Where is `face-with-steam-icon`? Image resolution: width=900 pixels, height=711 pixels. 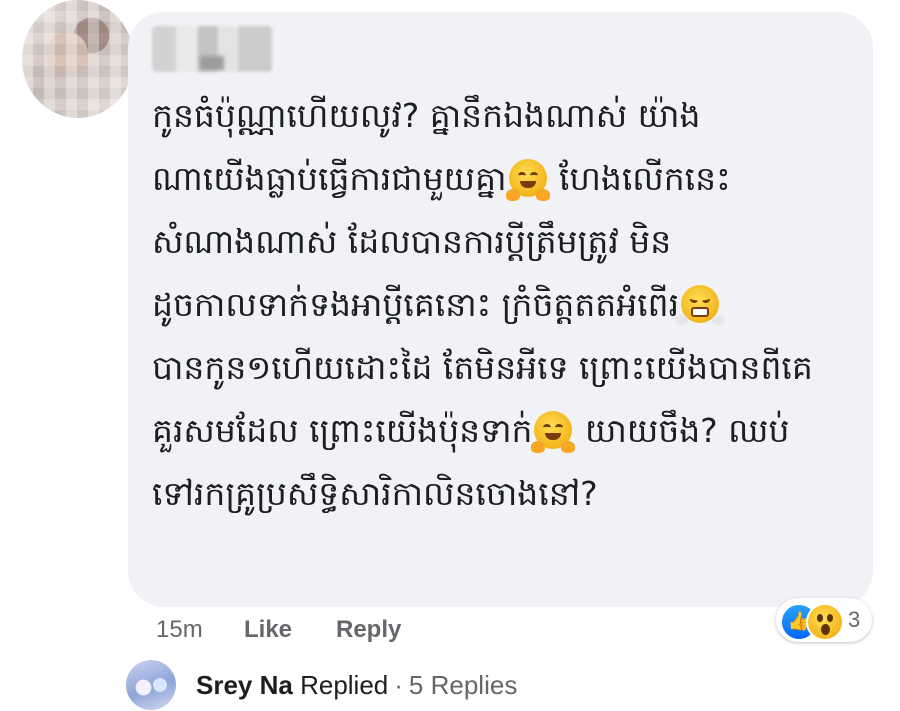 face-with-steam-icon is located at coordinates (700, 305).